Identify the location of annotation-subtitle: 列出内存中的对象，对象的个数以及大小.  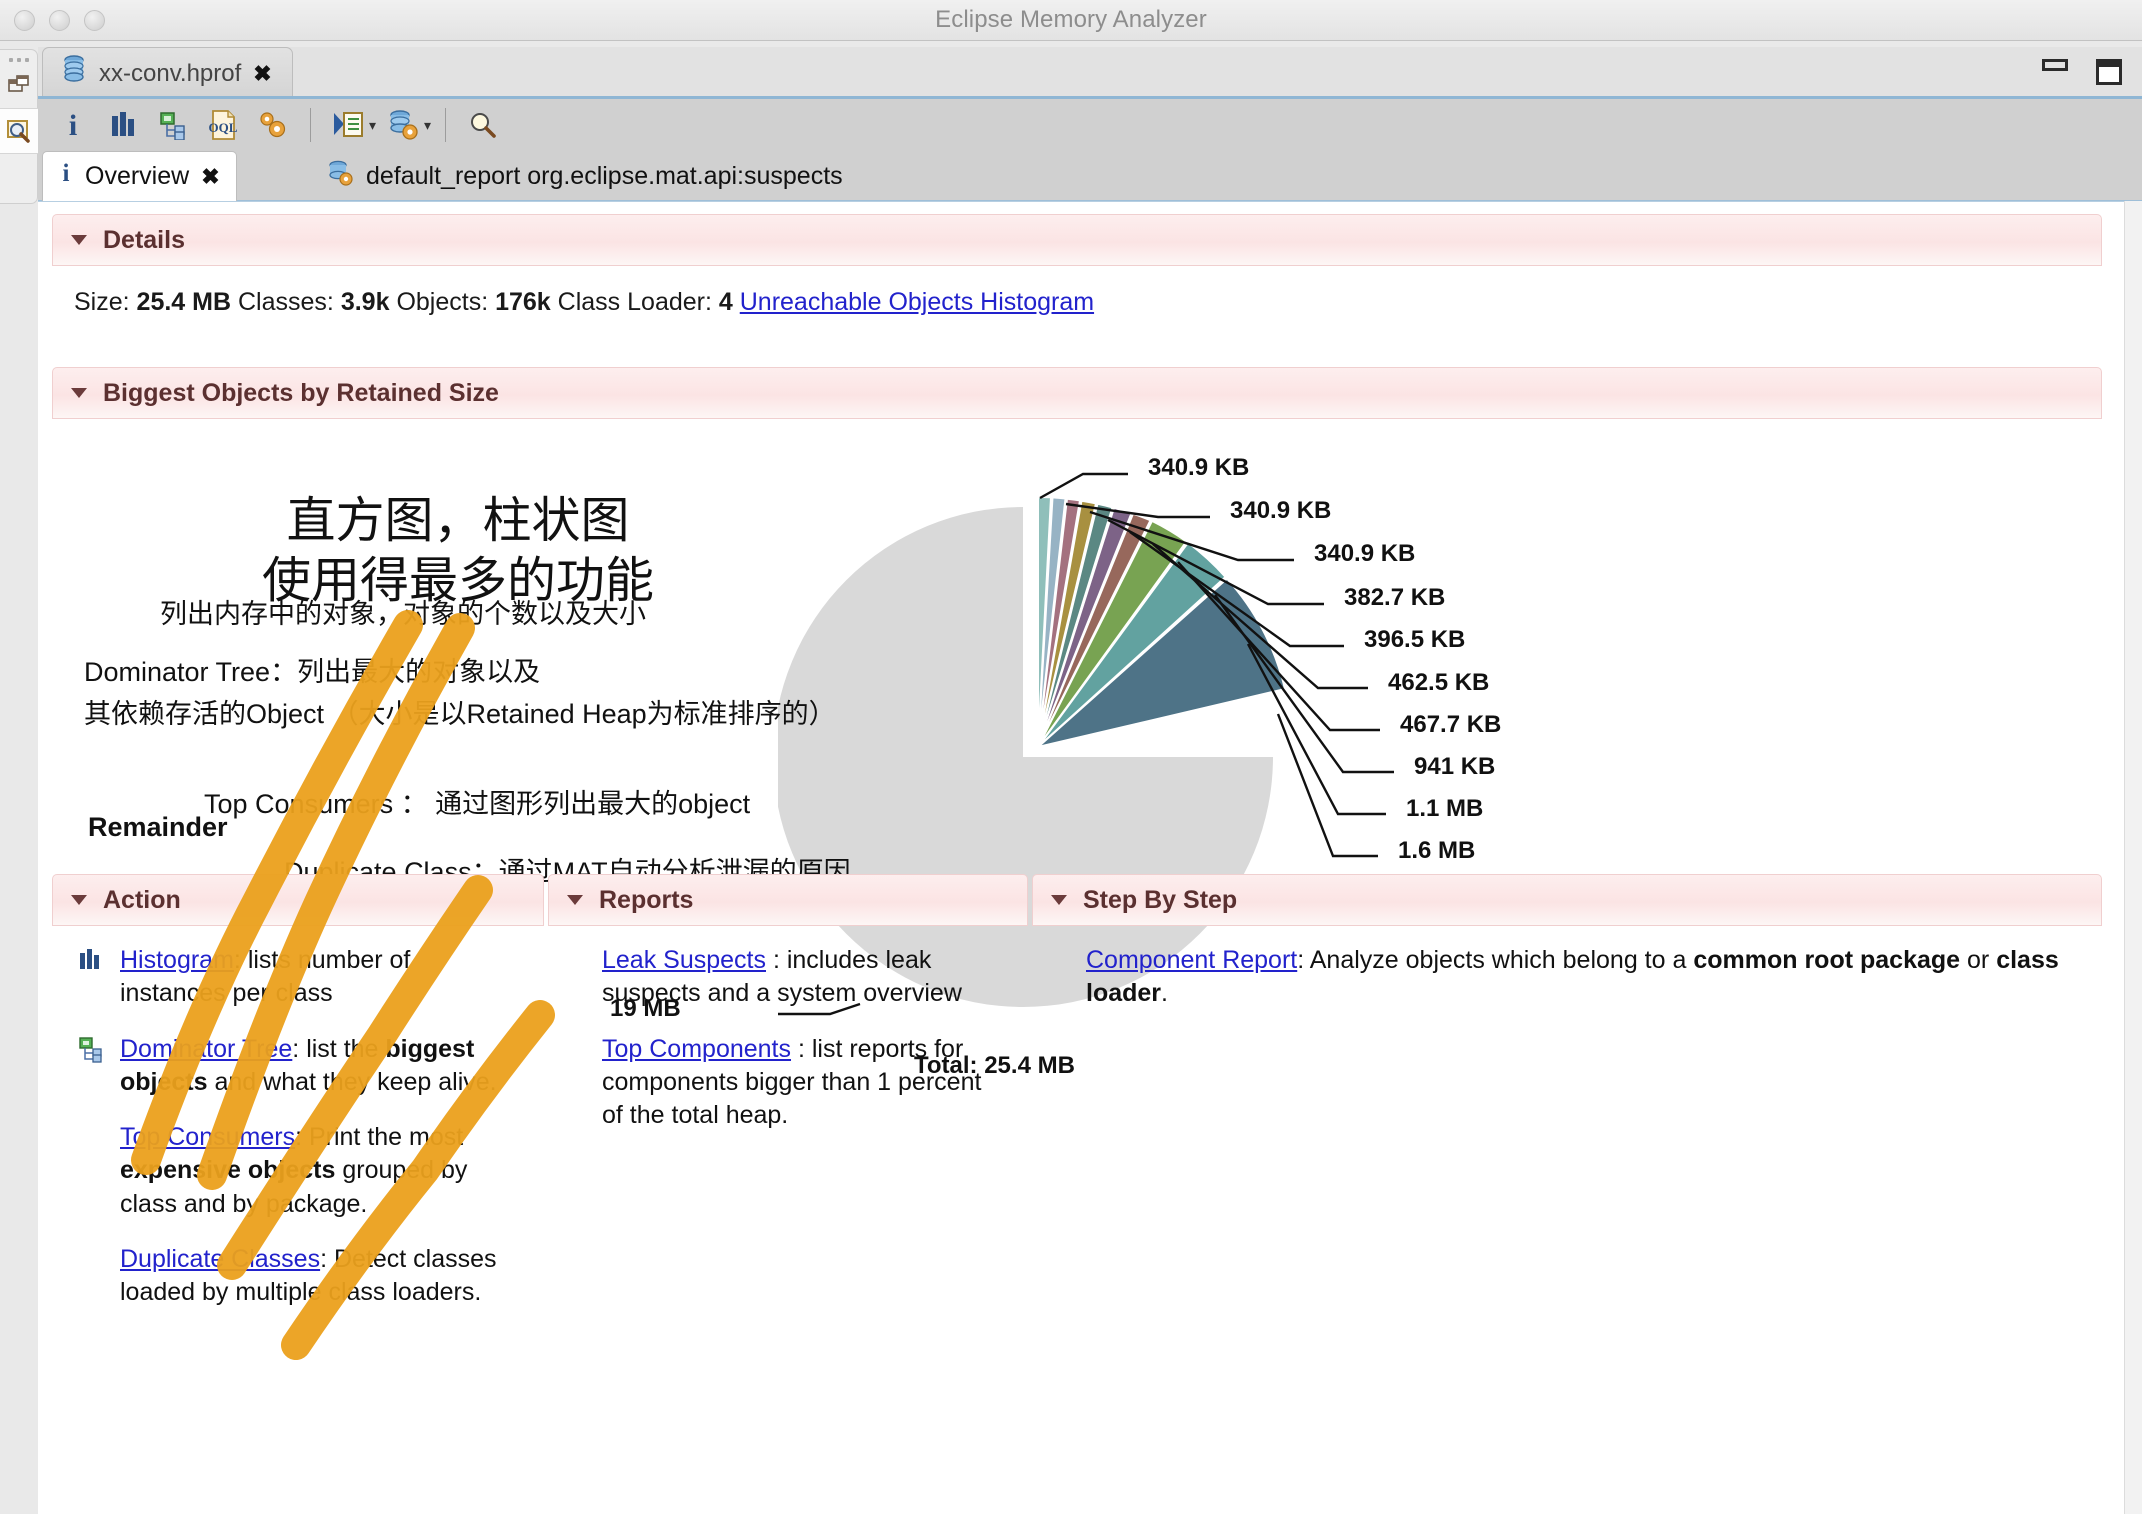
(403, 614).